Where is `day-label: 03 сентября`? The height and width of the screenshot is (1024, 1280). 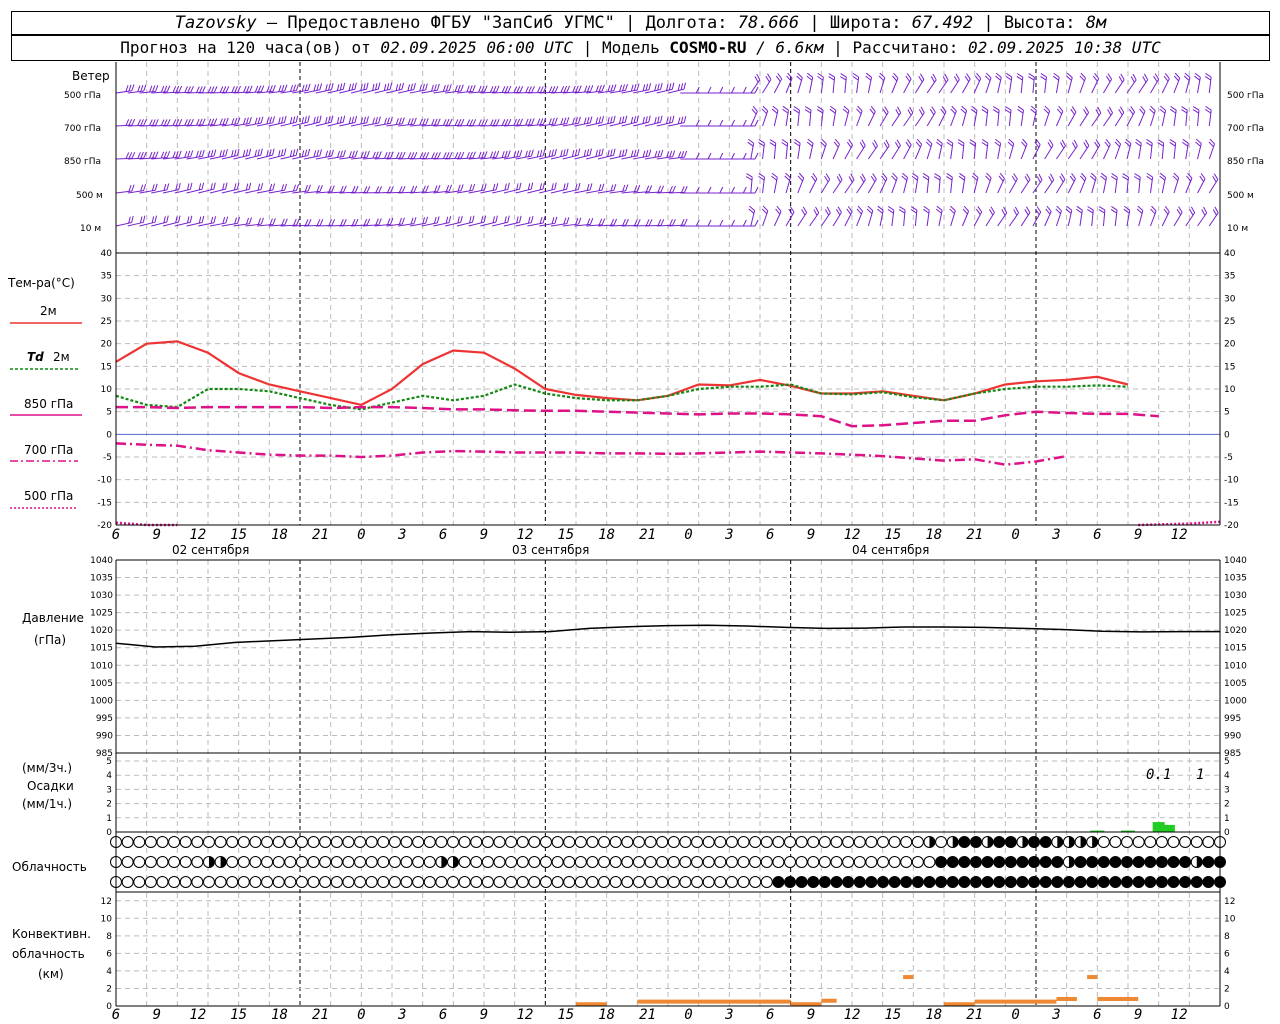 day-label: 03 сентября is located at coordinates (550, 550).